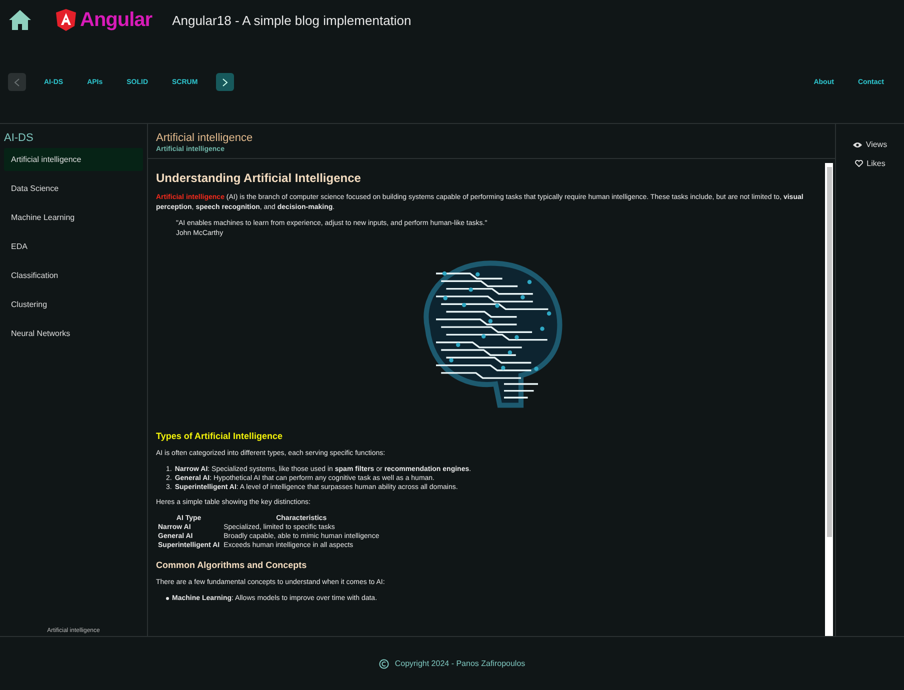 The height and width of the screenshot is (690, 904). I want to click on copyright-text: Copyright 2024 - Panos Zafiropoulos, so click(460, 663).